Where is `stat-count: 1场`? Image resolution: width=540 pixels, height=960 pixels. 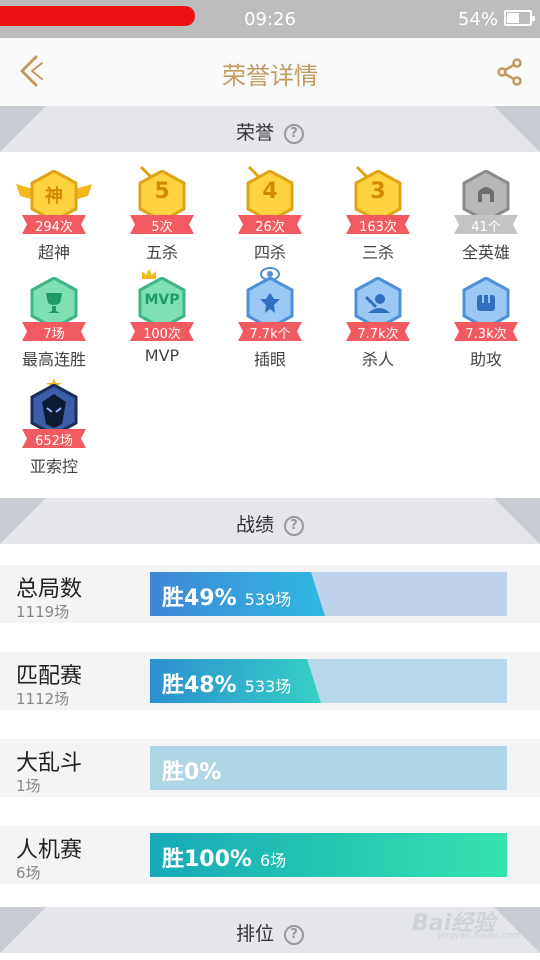
stat-count: 1场 is located at coordinates (28, 786).